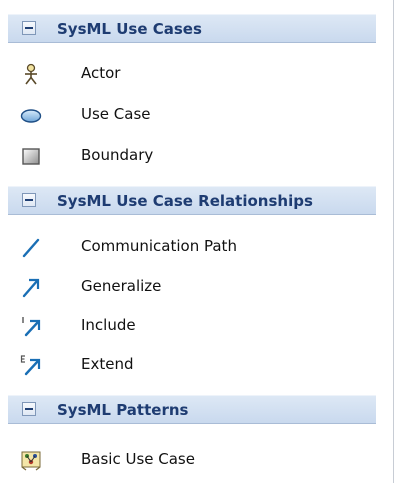 This screenshot has width=394, height=483. I want to click on actor-icon, so click(31, 74).